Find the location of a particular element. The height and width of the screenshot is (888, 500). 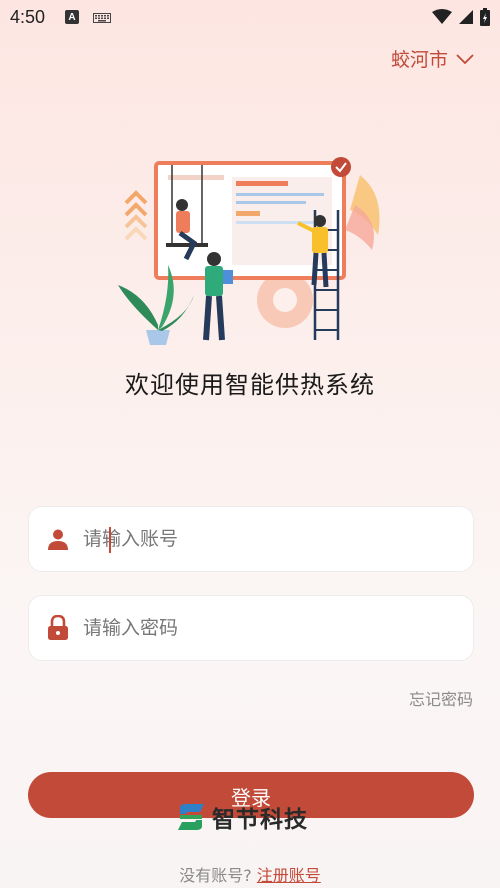

register-prompt: 没有账号? is located at coordinates (215, 875).